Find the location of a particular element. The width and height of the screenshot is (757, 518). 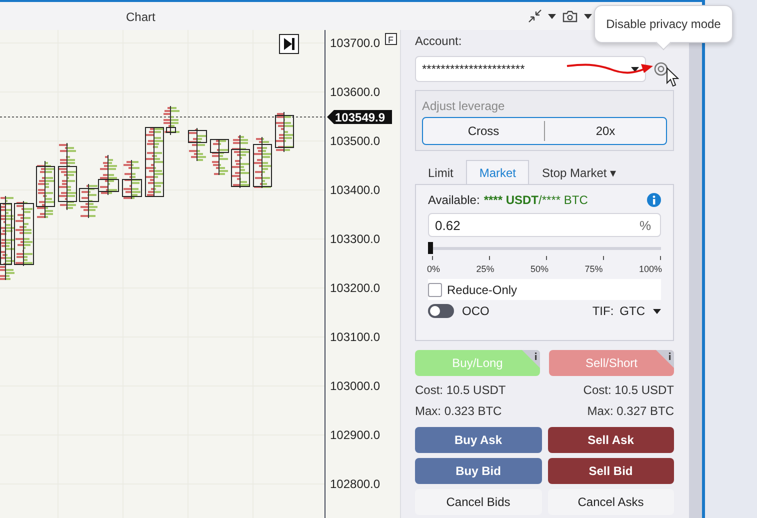

checkbox is located at coordinates (435, 289).